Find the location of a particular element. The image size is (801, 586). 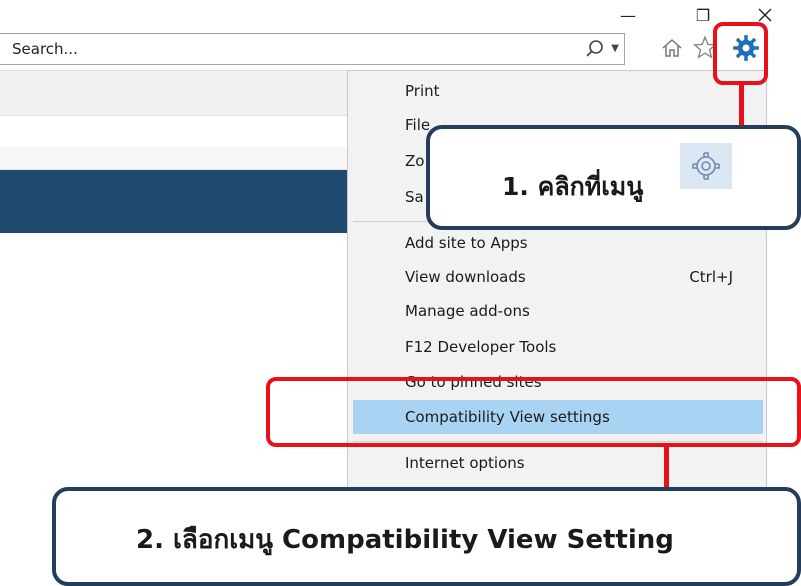

annotation-highlight-compatibility is located at coordinates (533, 412).